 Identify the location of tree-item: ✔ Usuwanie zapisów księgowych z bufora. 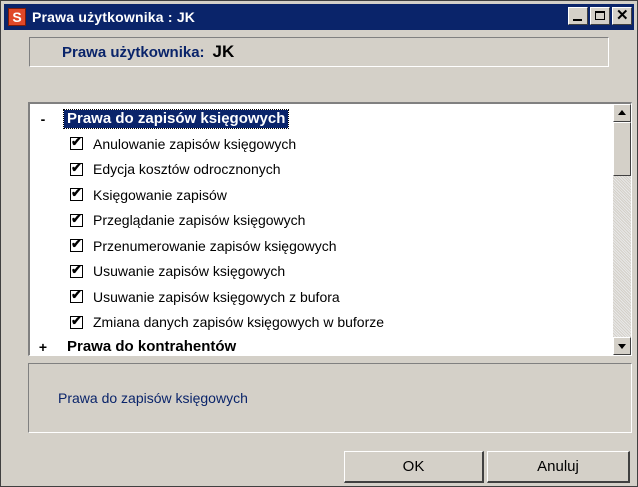
(320, 297).